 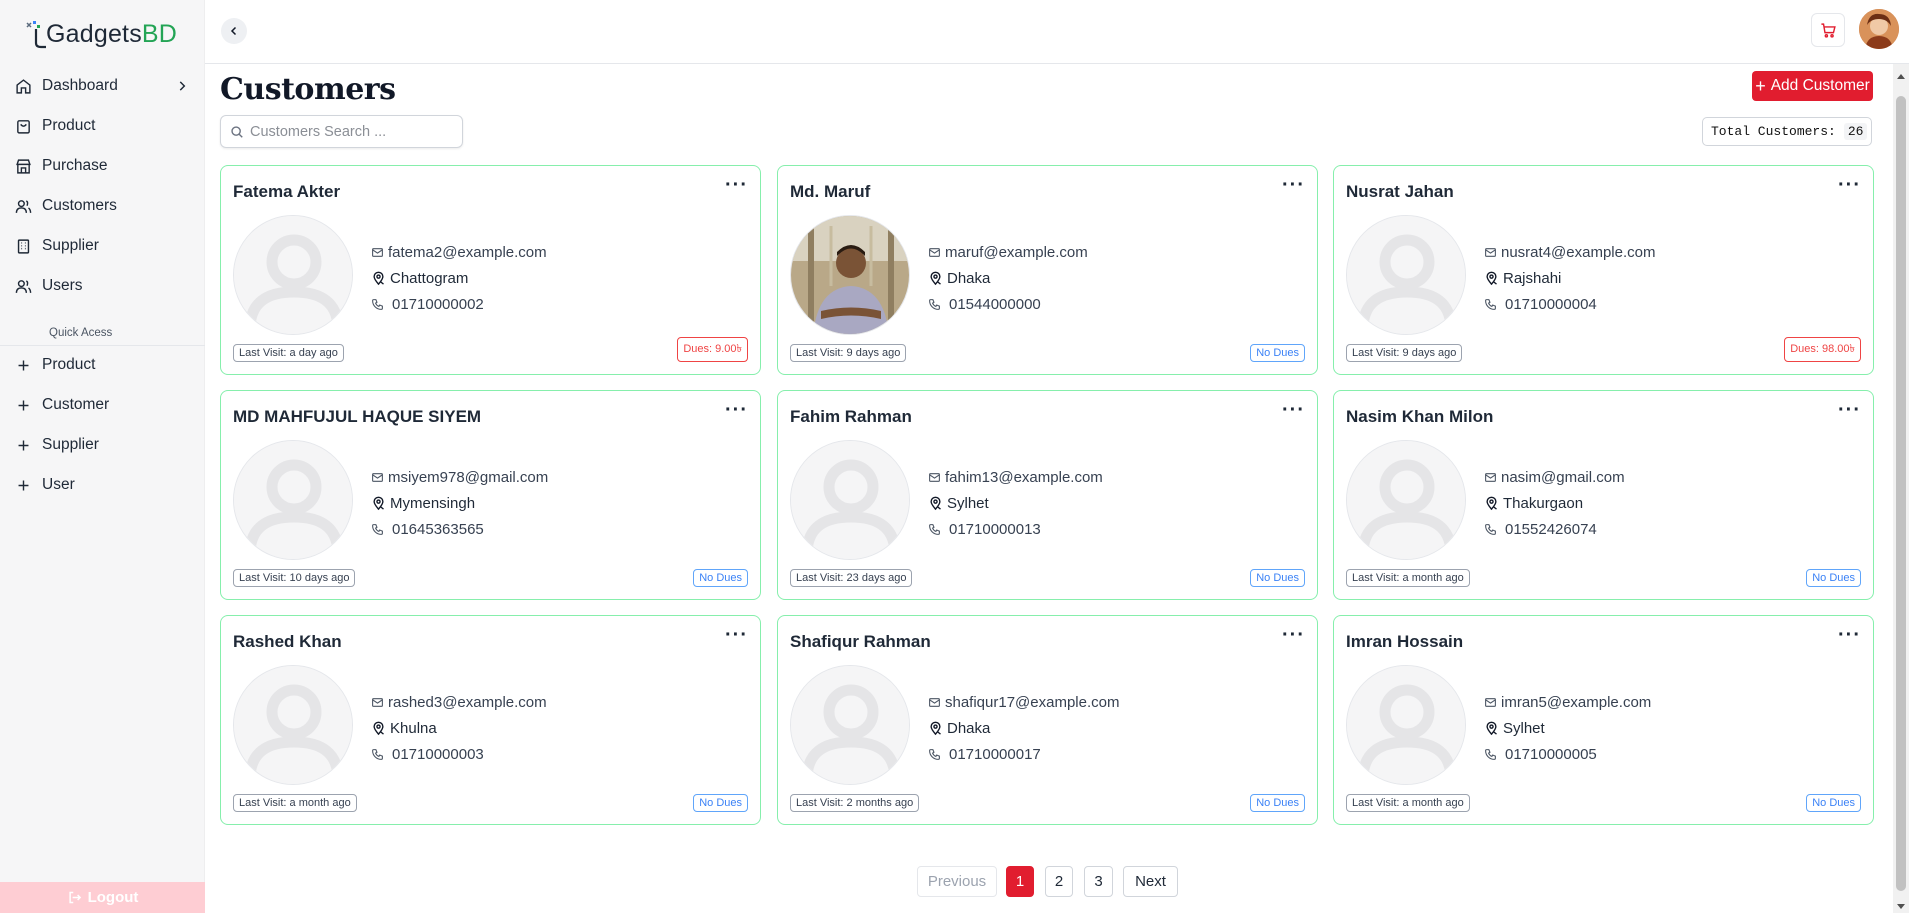 What do you see at coordinates (102, 445) in the screenshot?
I see `quick-add-supplier: Supplier` at bounding box center [102, 445].